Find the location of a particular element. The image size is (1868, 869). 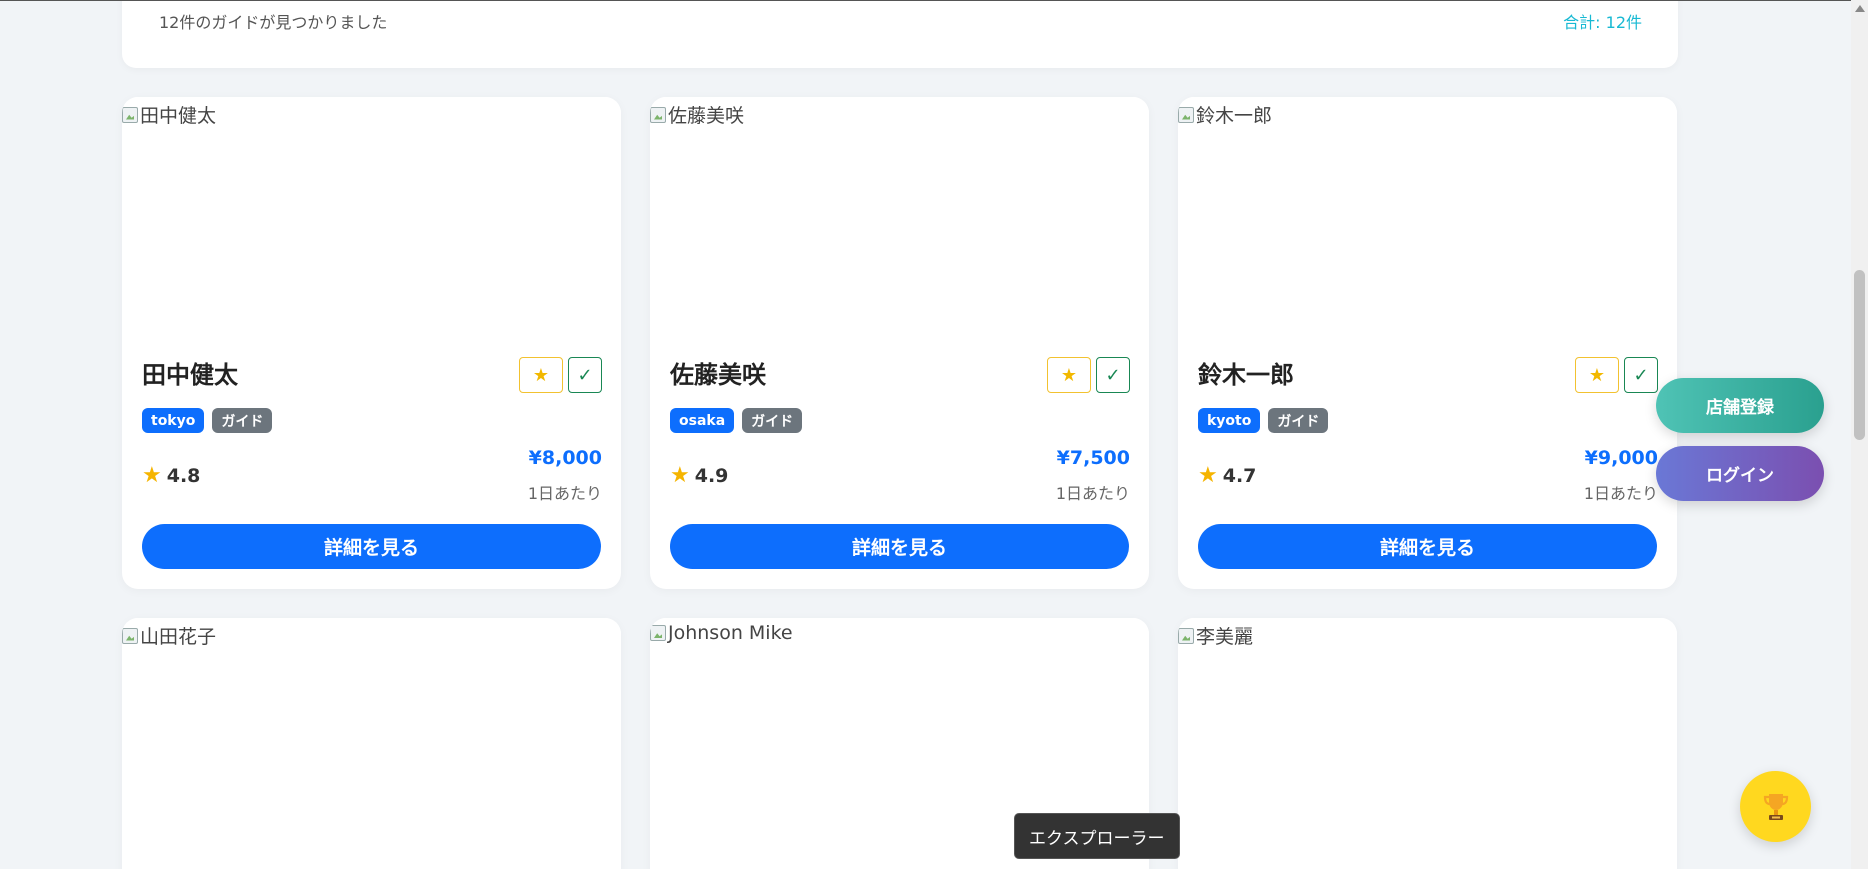

trophy-button is located at coordinates (1775, 806).